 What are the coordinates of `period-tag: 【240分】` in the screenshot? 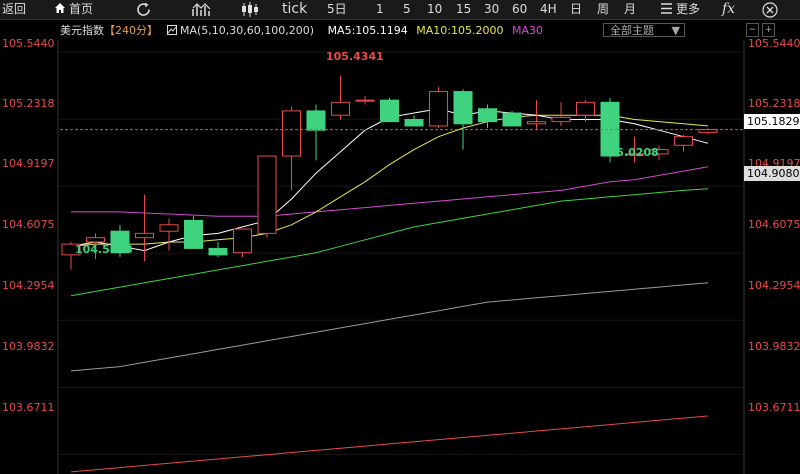 It's located at (131, 30).